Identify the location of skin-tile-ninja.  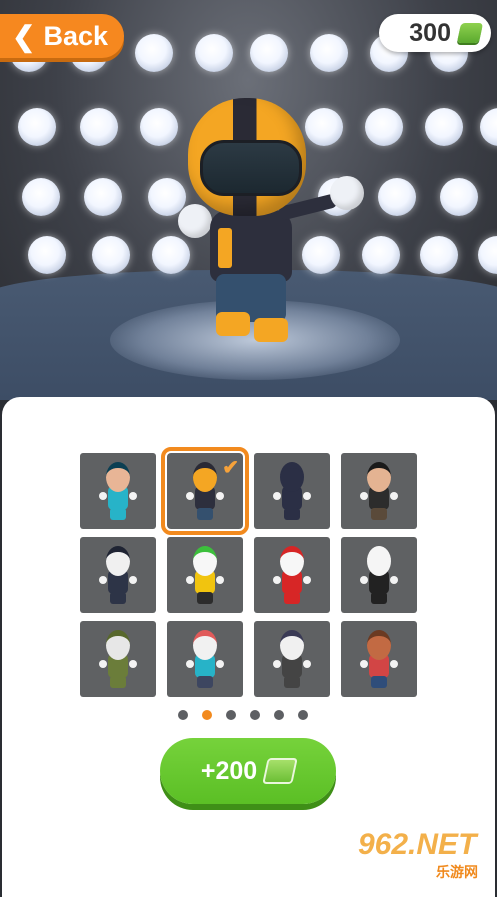
(292, 491).